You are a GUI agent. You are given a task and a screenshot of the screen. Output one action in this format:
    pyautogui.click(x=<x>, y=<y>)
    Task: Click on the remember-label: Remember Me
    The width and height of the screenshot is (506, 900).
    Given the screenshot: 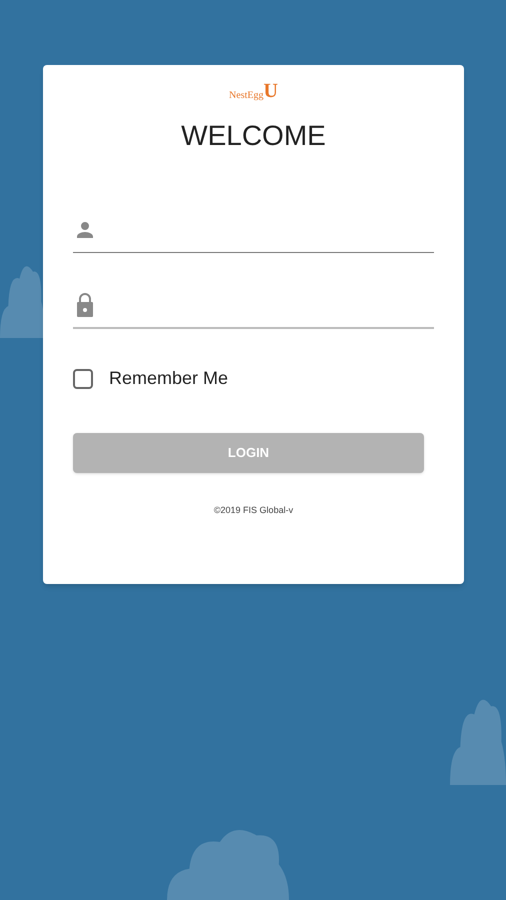 What is the action you would take?
    pyautogui.click(x=168, y=378)
    